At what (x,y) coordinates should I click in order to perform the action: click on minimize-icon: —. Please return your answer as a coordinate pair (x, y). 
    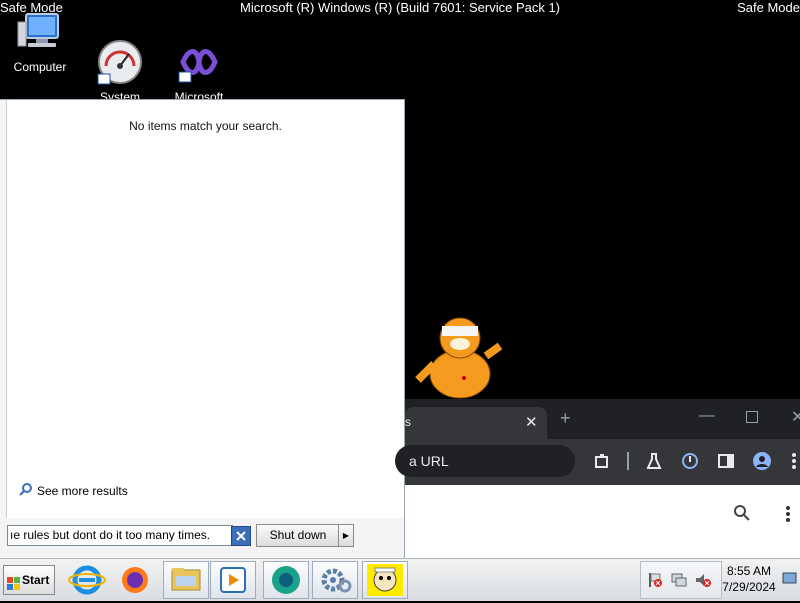
    Looking at the image, I should click on (707, 416).